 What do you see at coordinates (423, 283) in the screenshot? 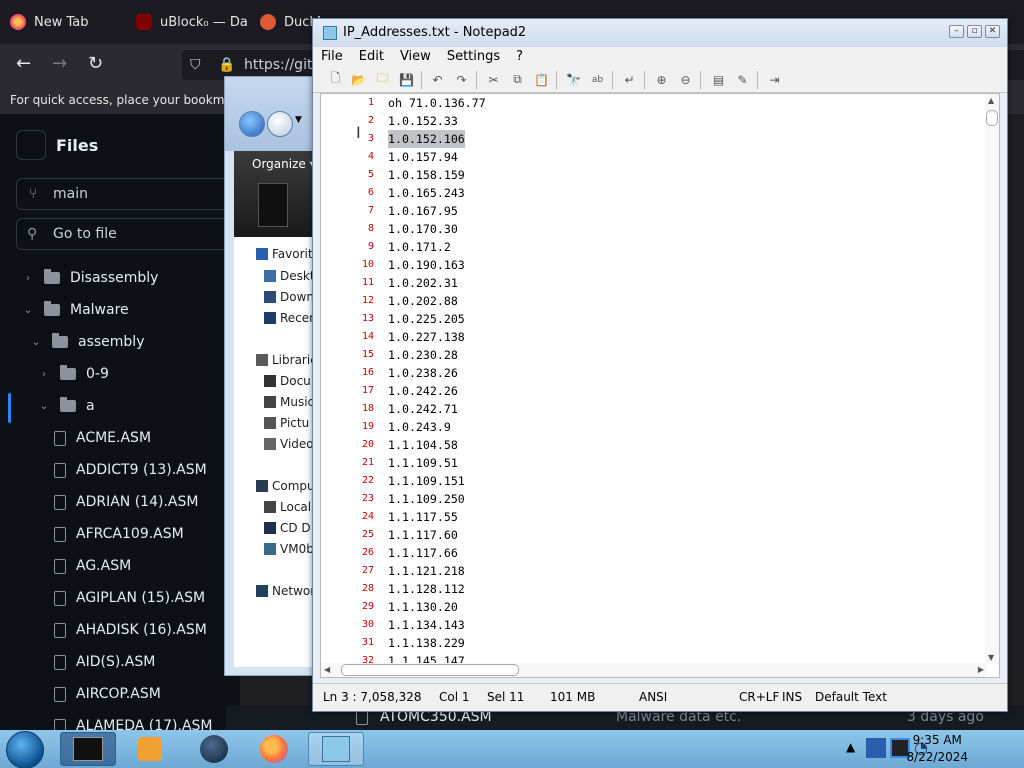
I see `text-line: 1.0.202.31` at bounding box center [423, 283].